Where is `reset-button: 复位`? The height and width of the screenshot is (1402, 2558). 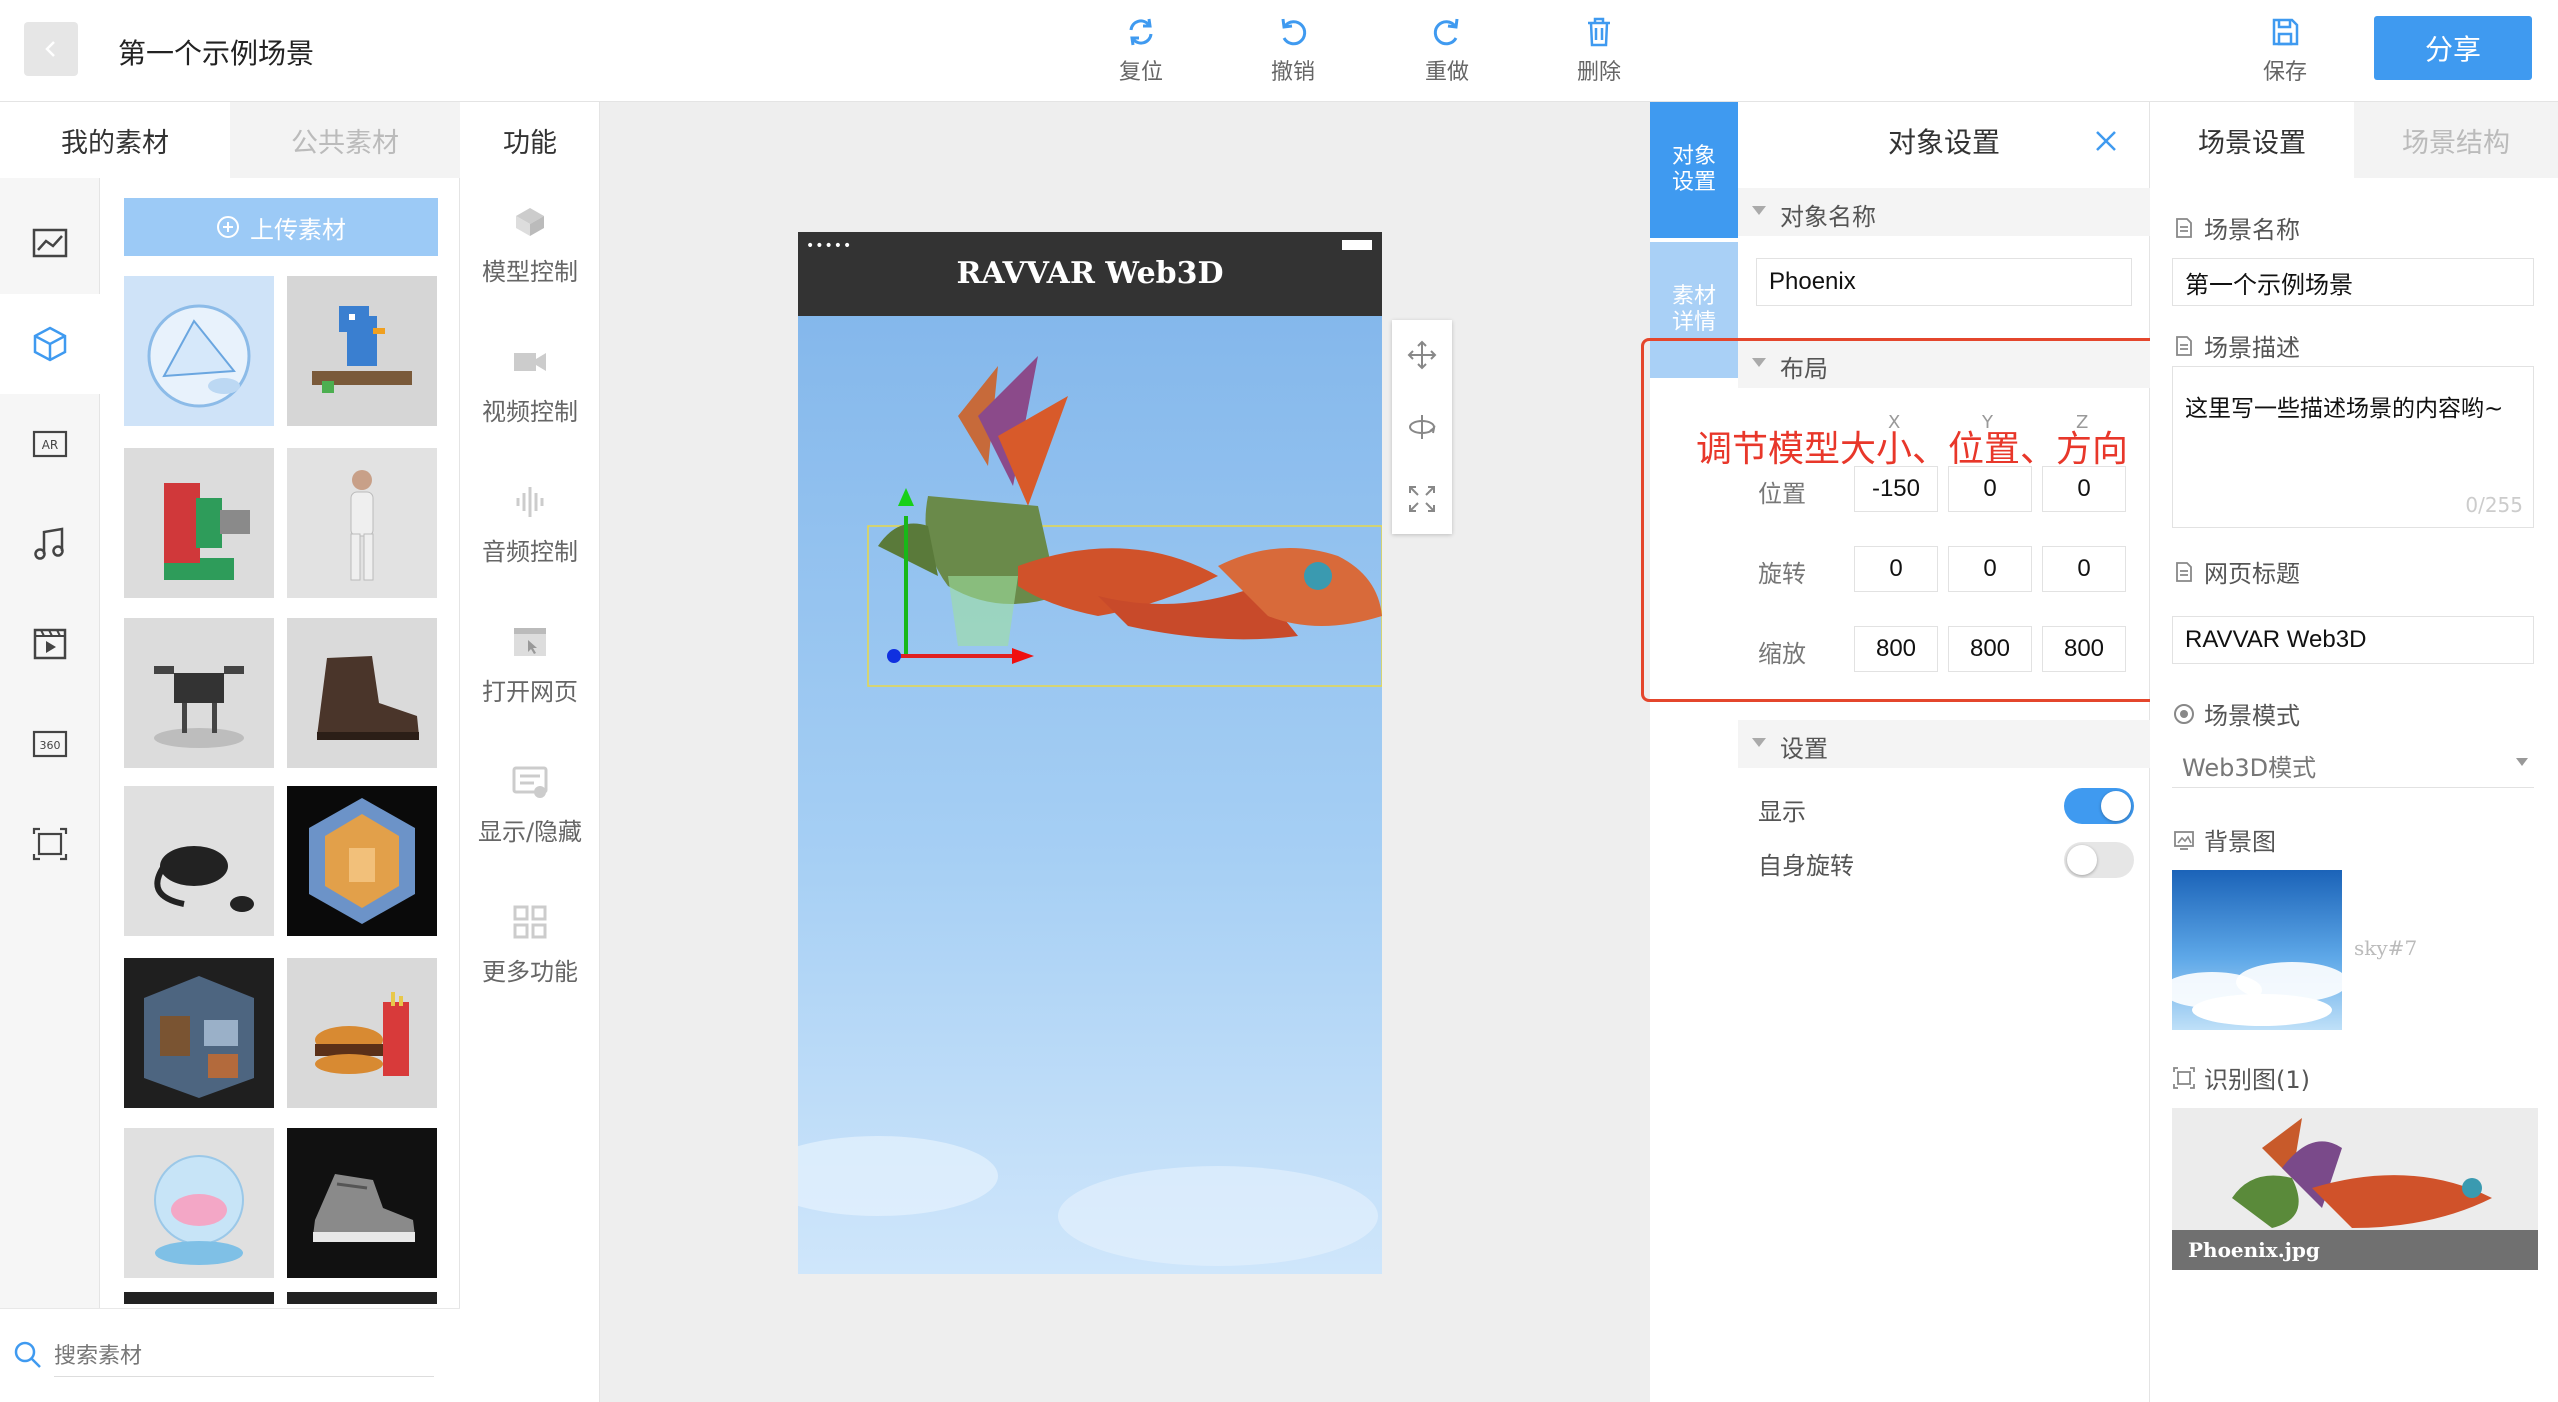
reset-button: 复位 is located at coordinates (1141, 51).